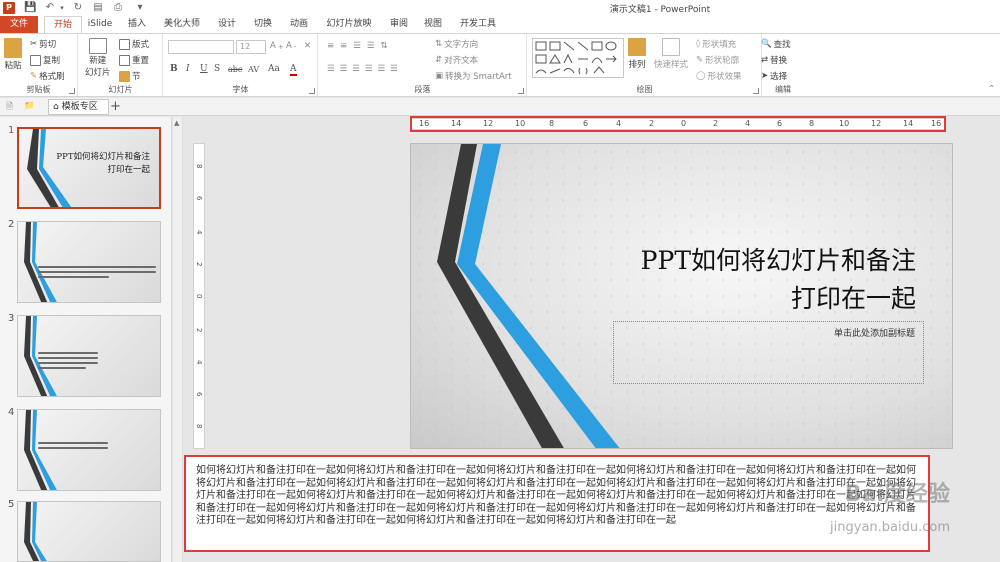 Image resolution: width=1000 pixels, height=562 pixels. Describe the element at coordinates (201, 47) in the screenshot. I see `font-name-combo` at that location.